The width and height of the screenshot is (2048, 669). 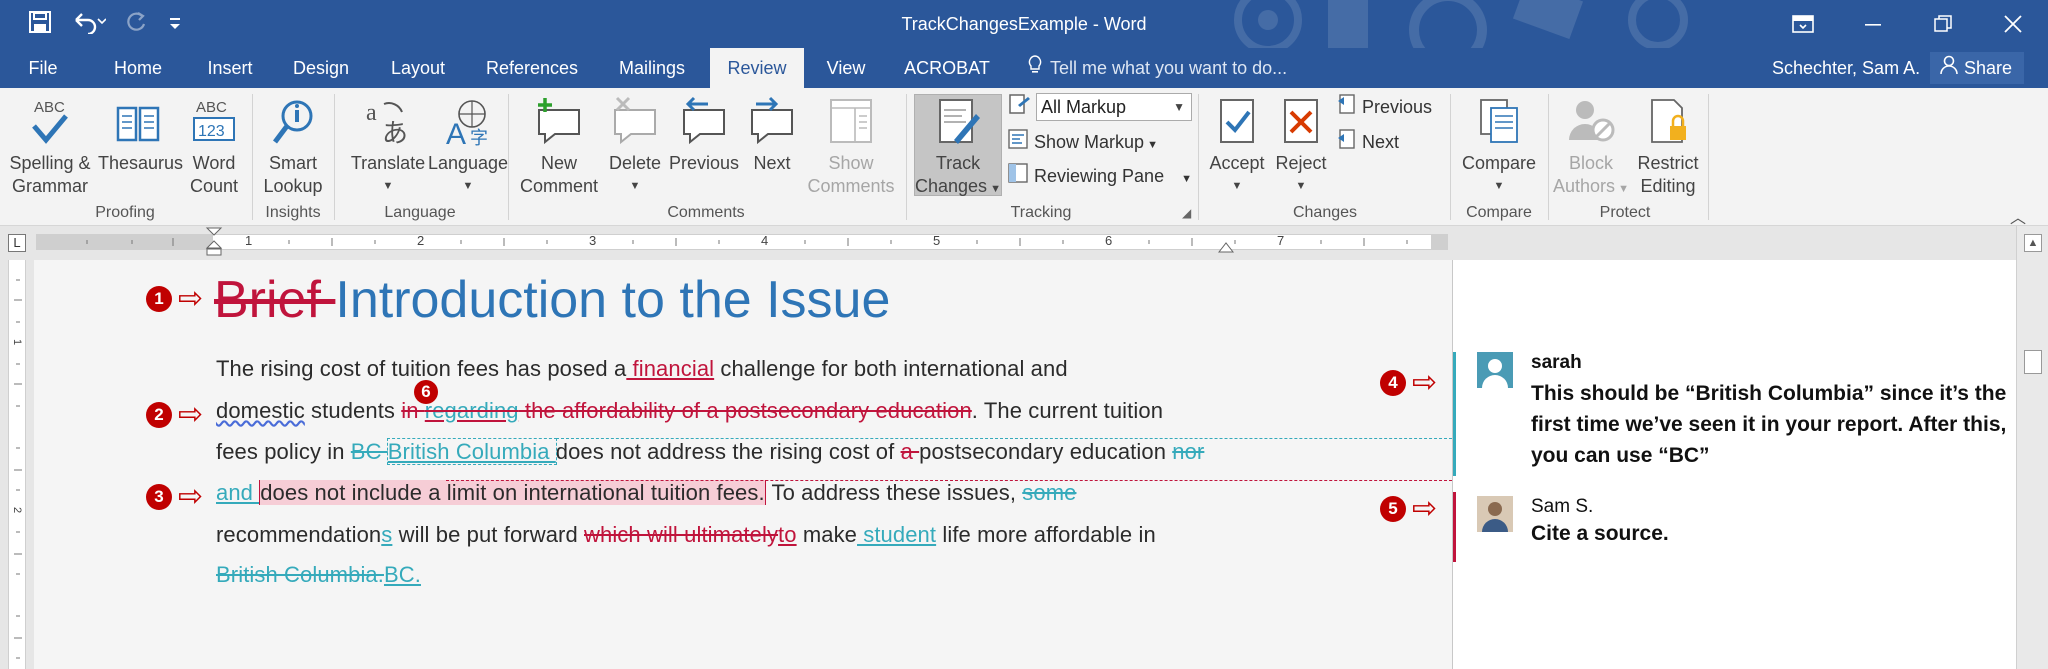 What do you see at coordinates (1100, 176) in the screenshot?
I see `reviewing-pane-button: Reviewing Pane ▼` at bounding box center [1100, 176].